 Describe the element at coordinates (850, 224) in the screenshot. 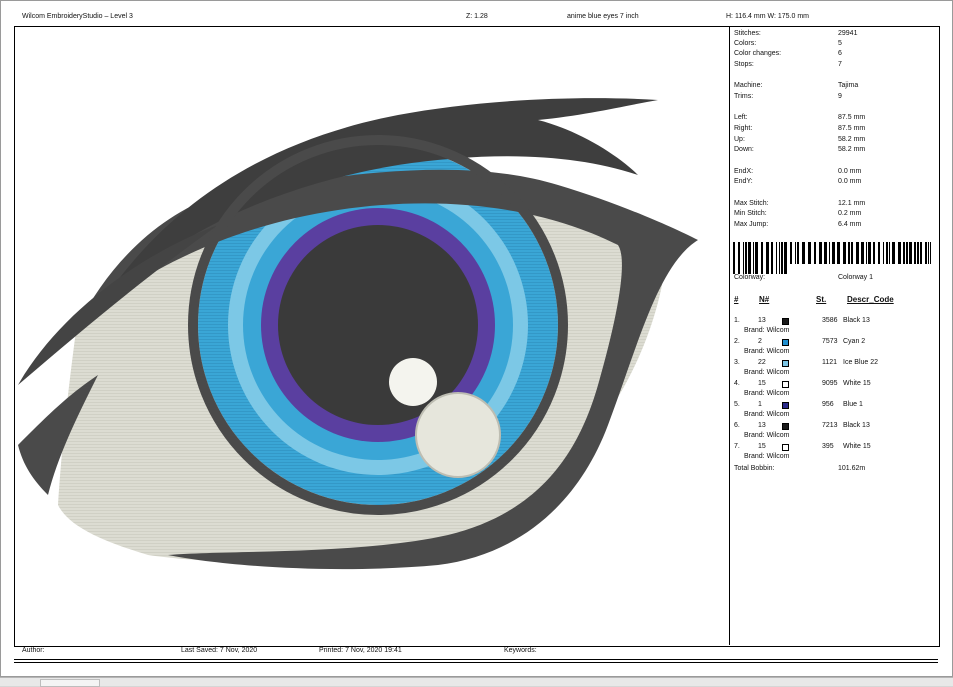

I see `stat-value: 6.4 mm` at that location.